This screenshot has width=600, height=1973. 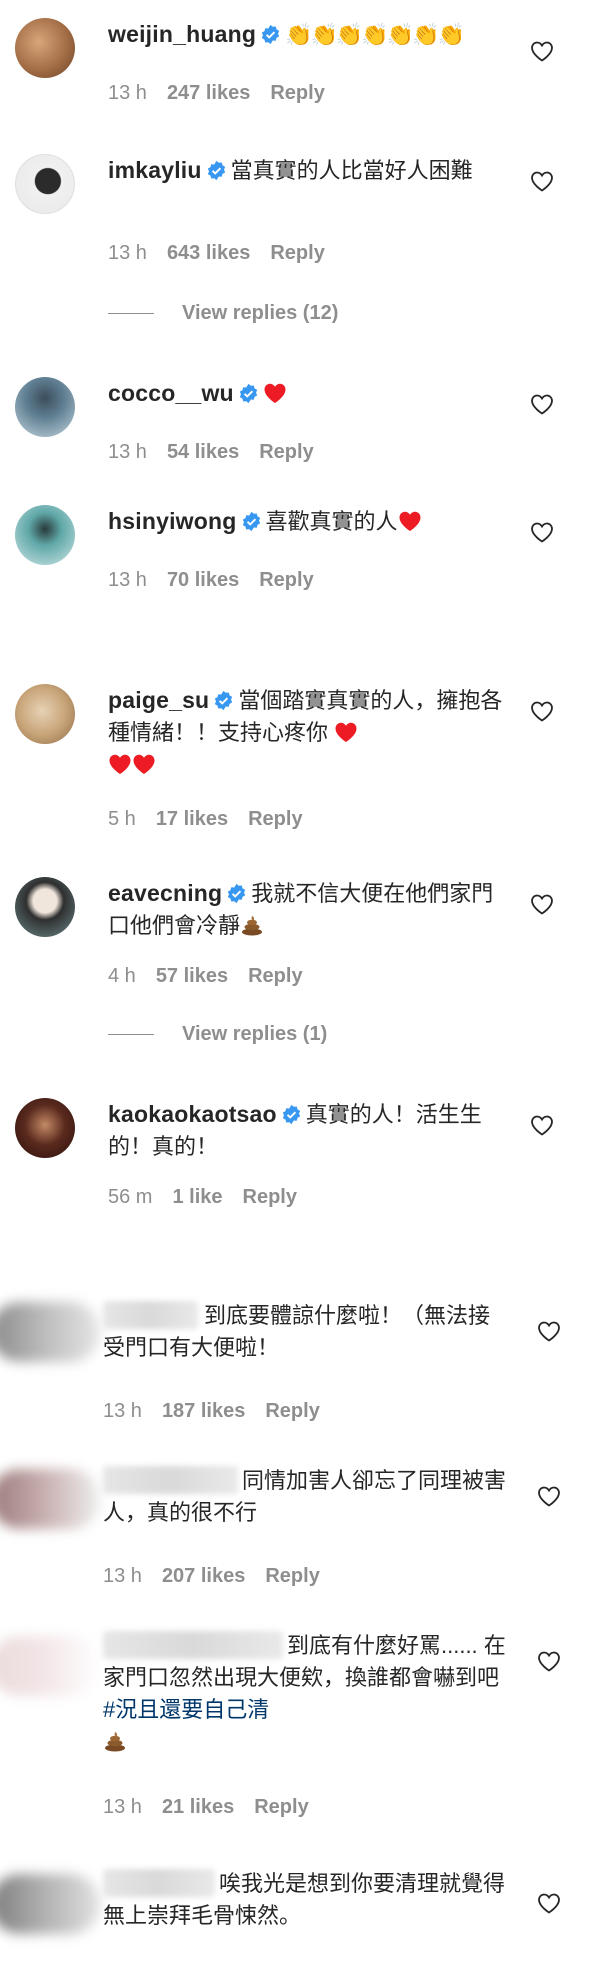 What do you see at coordinates (165, 893) in the screenshot?
I see `comment-username: eavecning` at bounding box center [165, 893].